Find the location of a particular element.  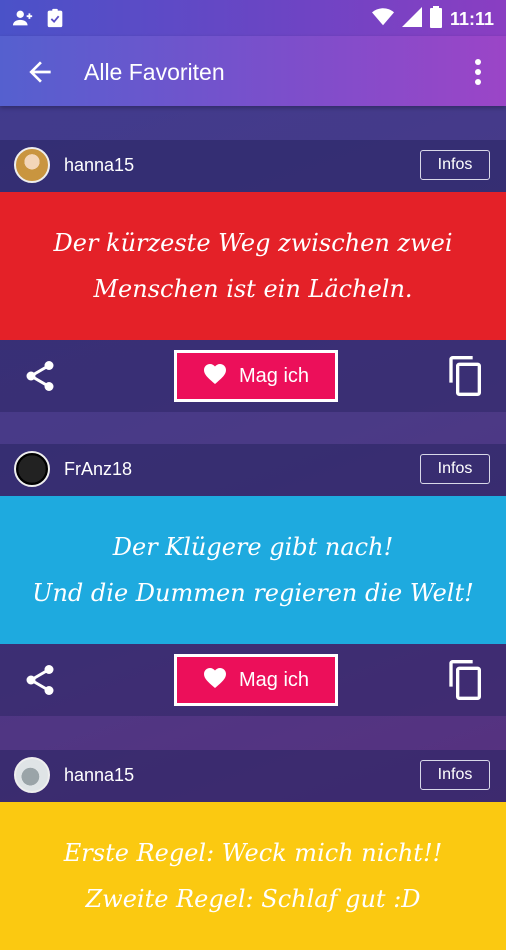

wifi-icon is located at coordinates (382, 19).